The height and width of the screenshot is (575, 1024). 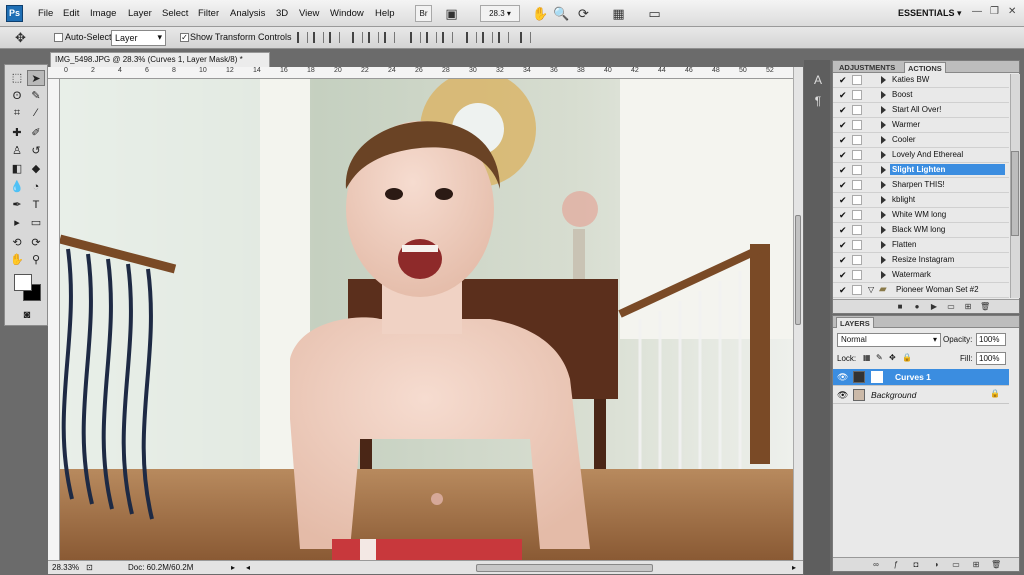 What do you see at coordinates (842, 377) in the screenshot?
I see `visibility-eye-icon: 👁` at bounding box center [842, 377].